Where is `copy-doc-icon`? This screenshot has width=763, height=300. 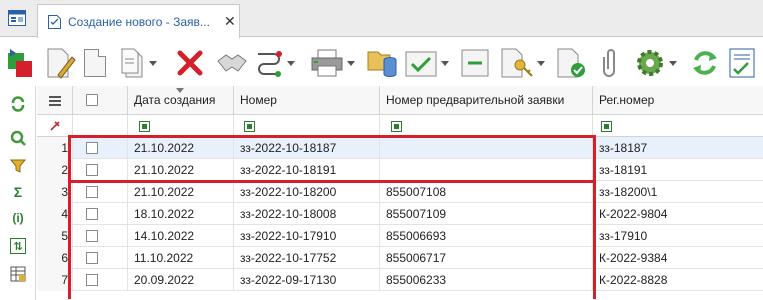
copy-doc-icon is located at coordinates (132, 63).